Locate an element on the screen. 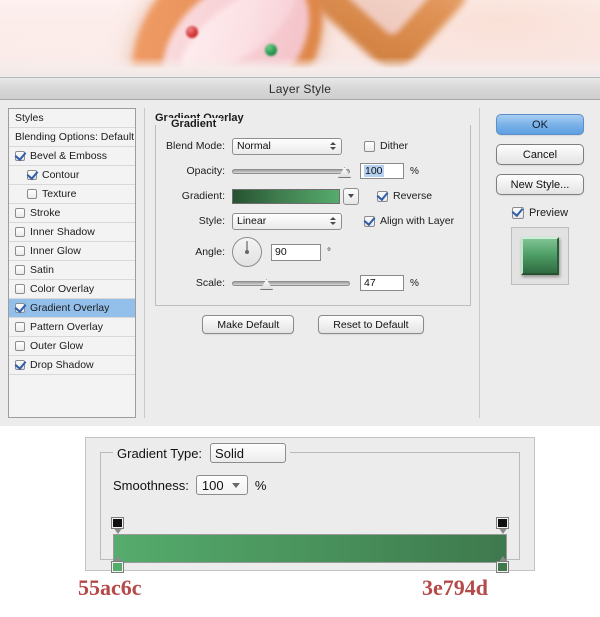 The image size is (600, 617). style-row-label: Stroke is located at coordinates (45, 213).